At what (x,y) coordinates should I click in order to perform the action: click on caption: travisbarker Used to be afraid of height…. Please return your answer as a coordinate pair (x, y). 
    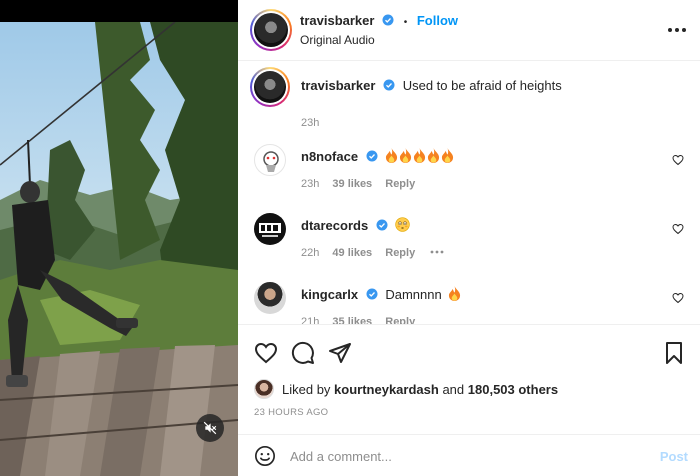
    Looking at the image, I should click on (467, 99).